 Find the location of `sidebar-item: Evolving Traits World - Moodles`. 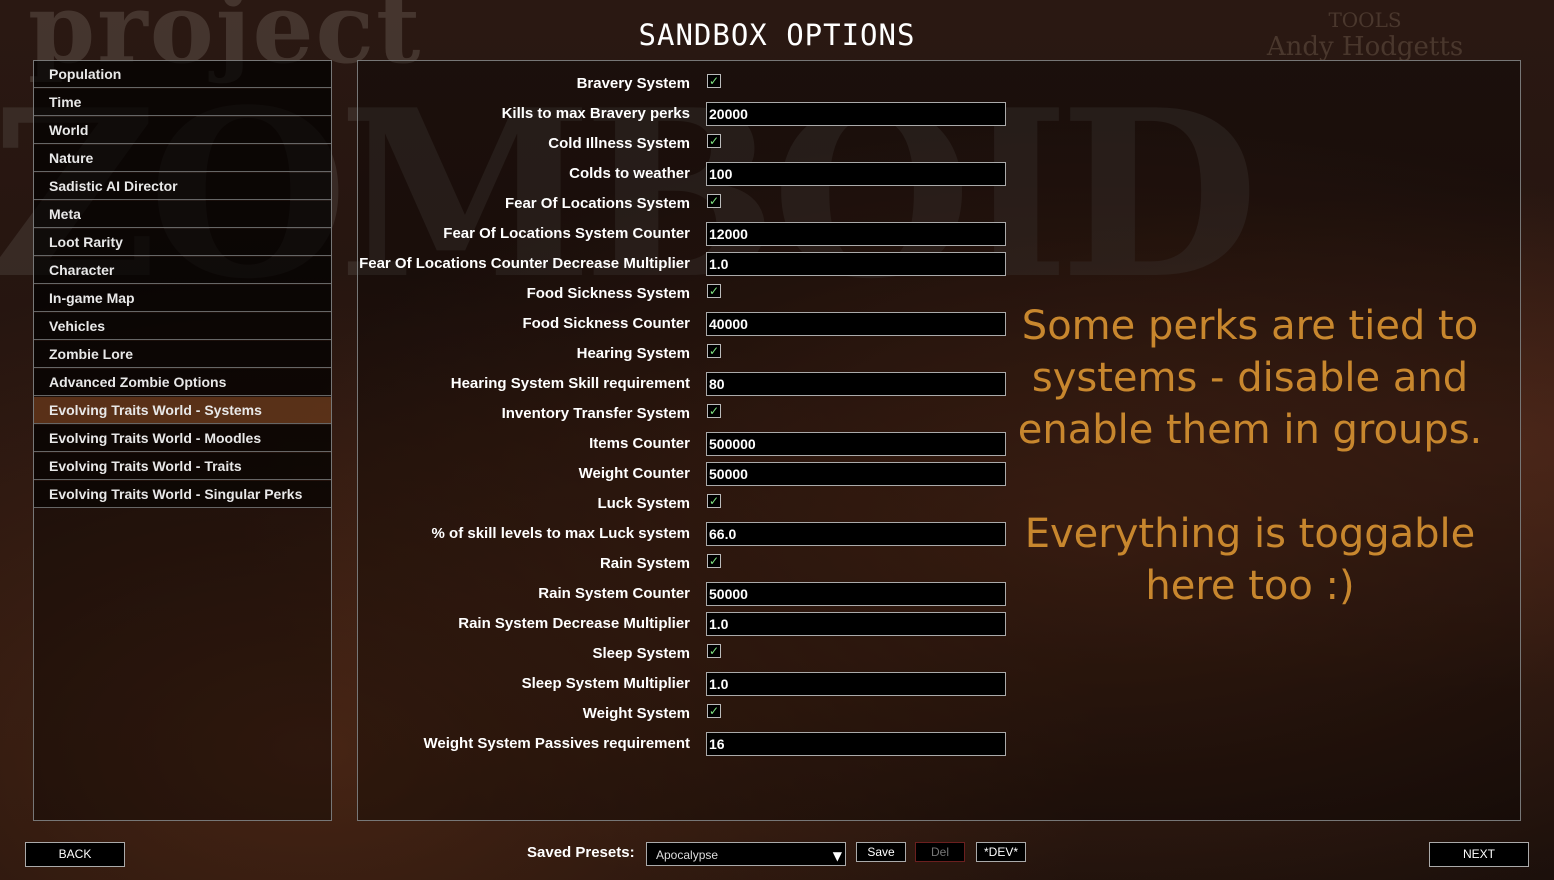

sidebar-item: Evolving Traits World - Moodles is located at coordinates (182, 438).